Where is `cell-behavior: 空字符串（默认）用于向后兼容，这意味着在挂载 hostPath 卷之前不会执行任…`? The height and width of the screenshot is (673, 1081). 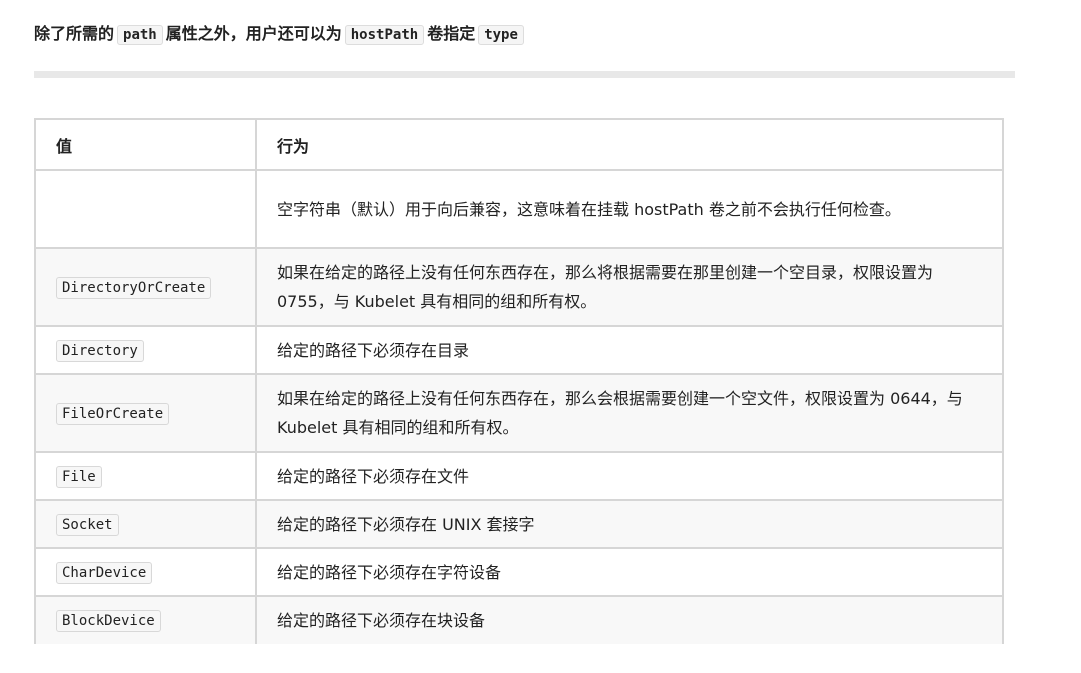
cell-behavior: 空字符串（默认）用于向后兼容，这意味着在挂载 hostPath 卷之前不会执行任… is located at coordinates (629, 209).